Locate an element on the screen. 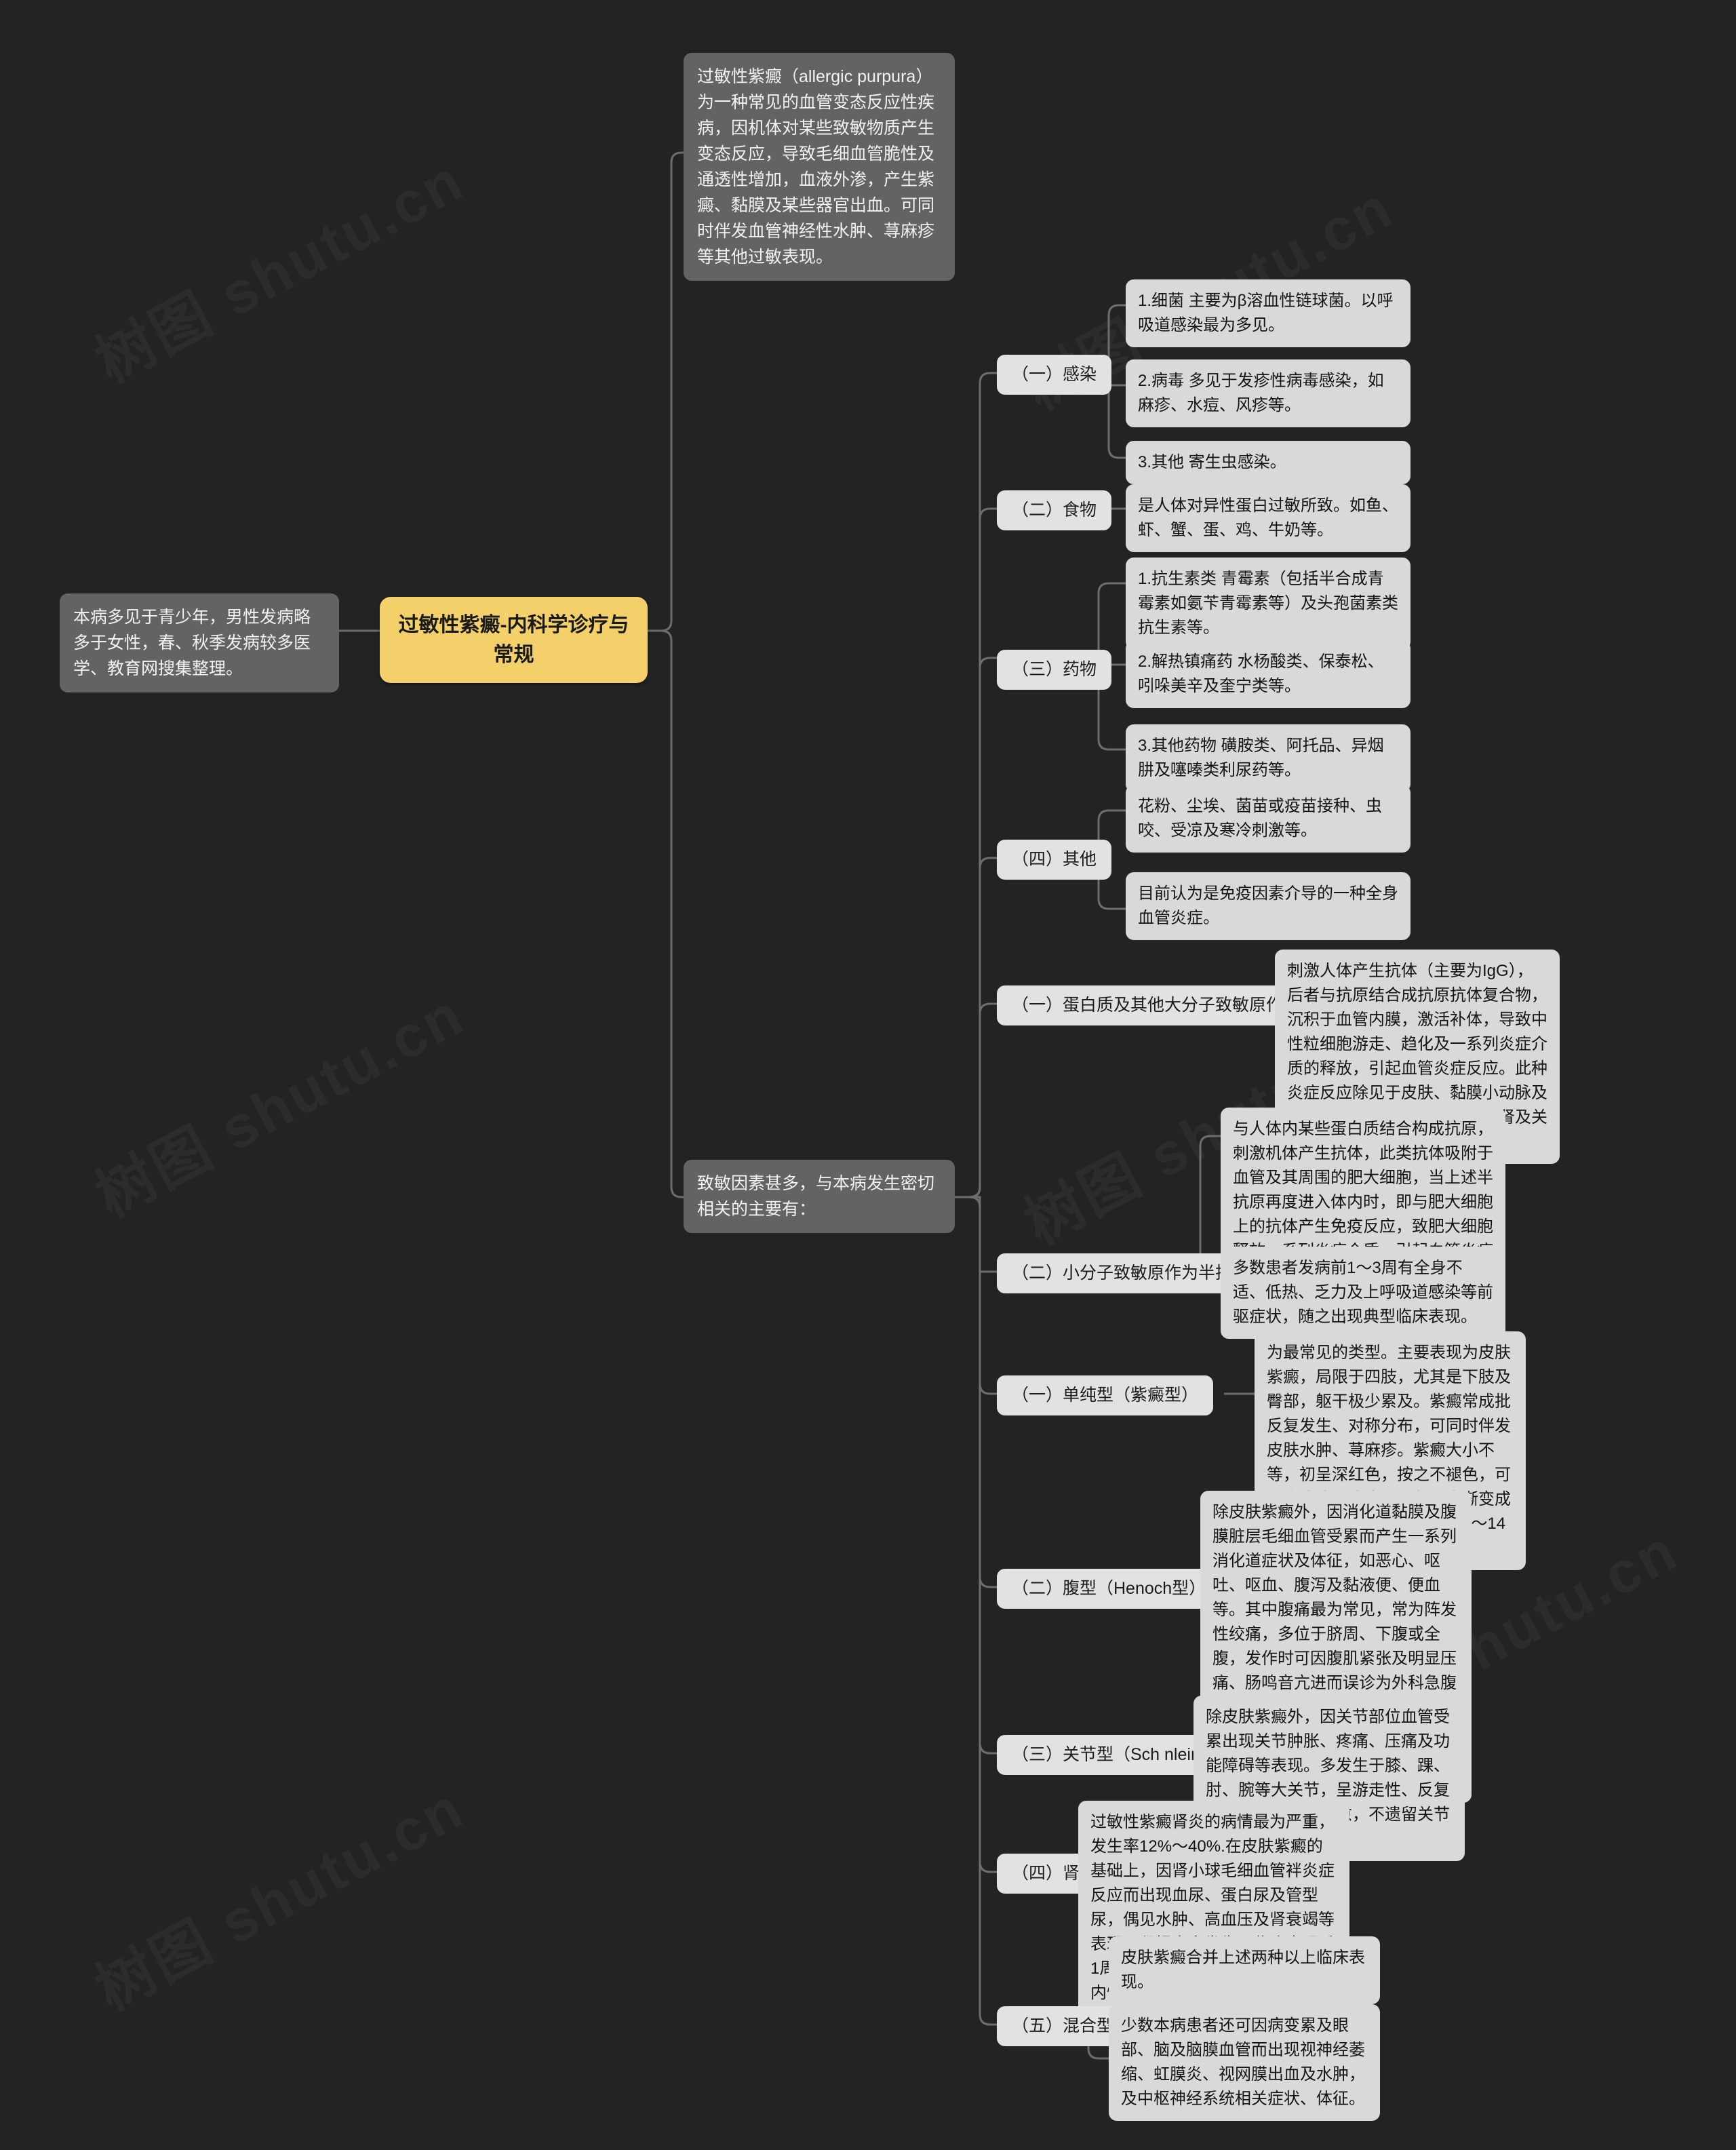  detail-infection-bacteria: 1.细菌 主要为β溶血性链球菌。以呼吸道感染最为多见。 is located at coordinates (1268, 313).